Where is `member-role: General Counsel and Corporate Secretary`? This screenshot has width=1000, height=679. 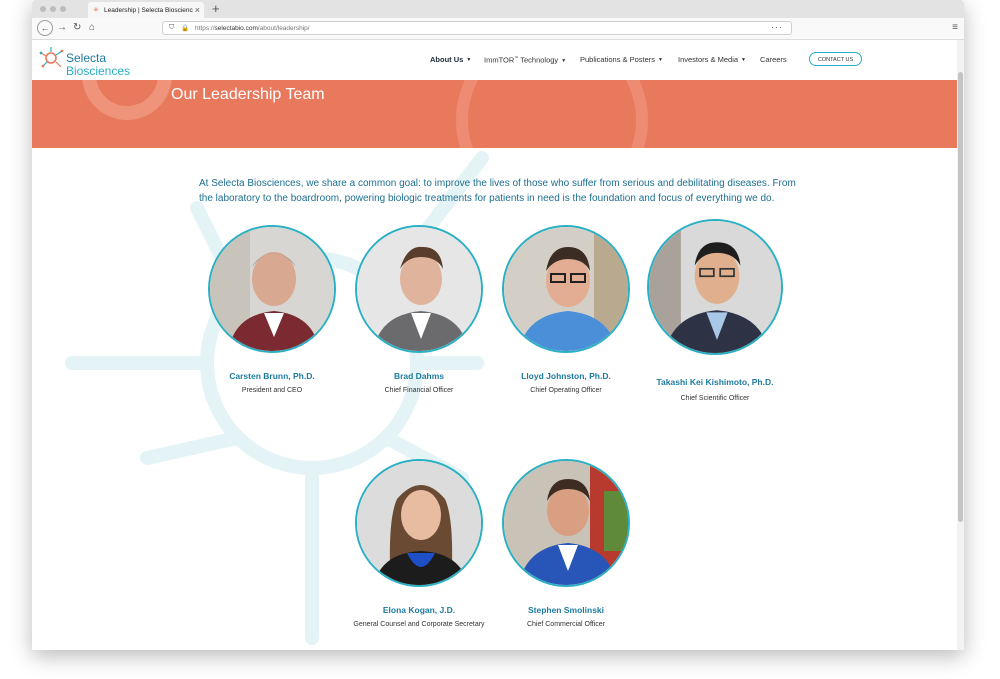
member-role: General Counsel and Corporate Secretary is located at coordinates (419, 624).